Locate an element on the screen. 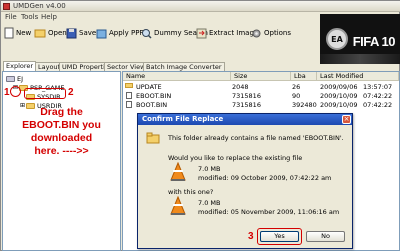 The width and height of the screenshot is (400, 251). dialog-title: Confirm File Replace is located at coordinates (245, 119).